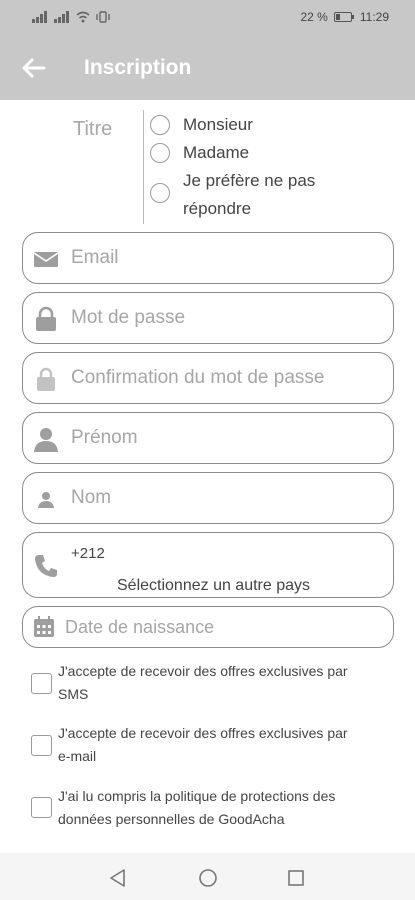 This screenshot has height=900, width=415. Describe the element at coordinates (73, 694) in the screenshot. I see `consent-sms-line2: SMS` at that location.